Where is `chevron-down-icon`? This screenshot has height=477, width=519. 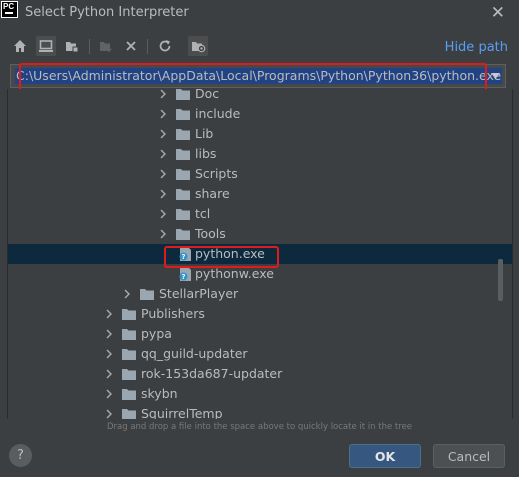 chevron-down-icon is located at coordinates (495, 76).